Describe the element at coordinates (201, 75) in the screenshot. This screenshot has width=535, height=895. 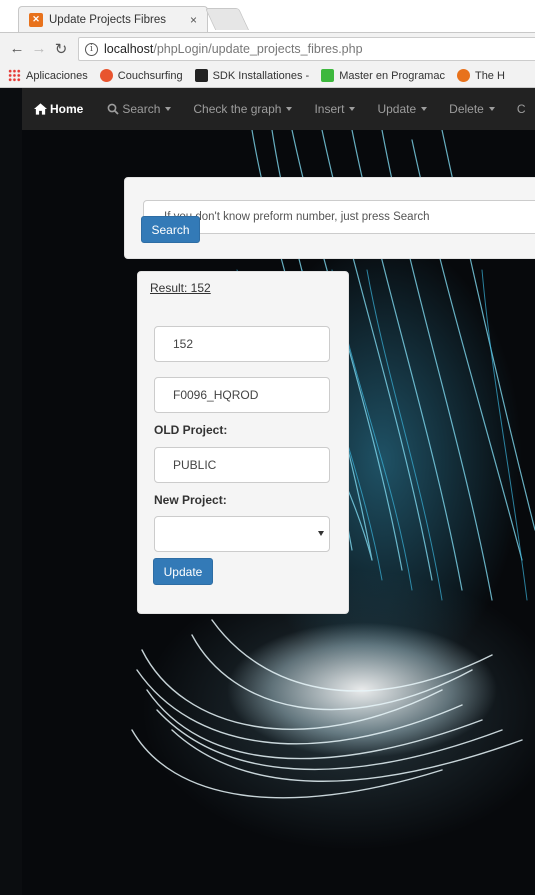
I see `sdk-icon` at that location.